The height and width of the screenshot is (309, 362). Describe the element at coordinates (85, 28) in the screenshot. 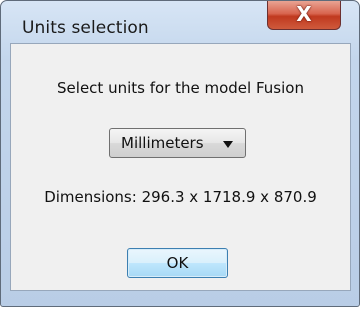

I see `window-title: Units selection` at that location.